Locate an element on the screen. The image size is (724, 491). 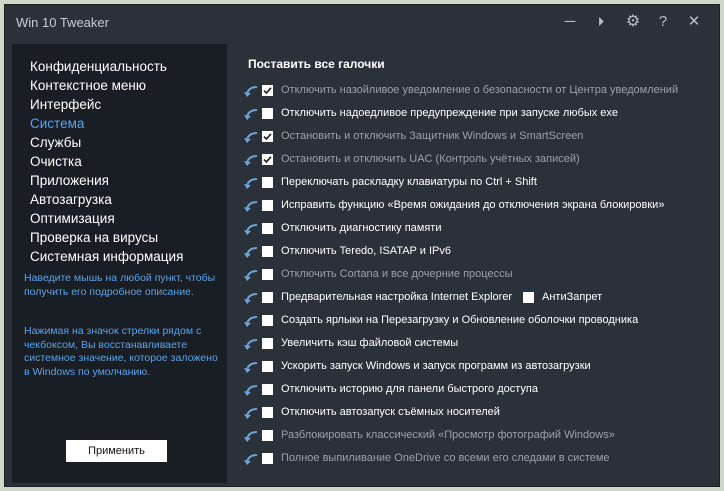
sidebar-item: Службы is located at coordinates (106, 142).